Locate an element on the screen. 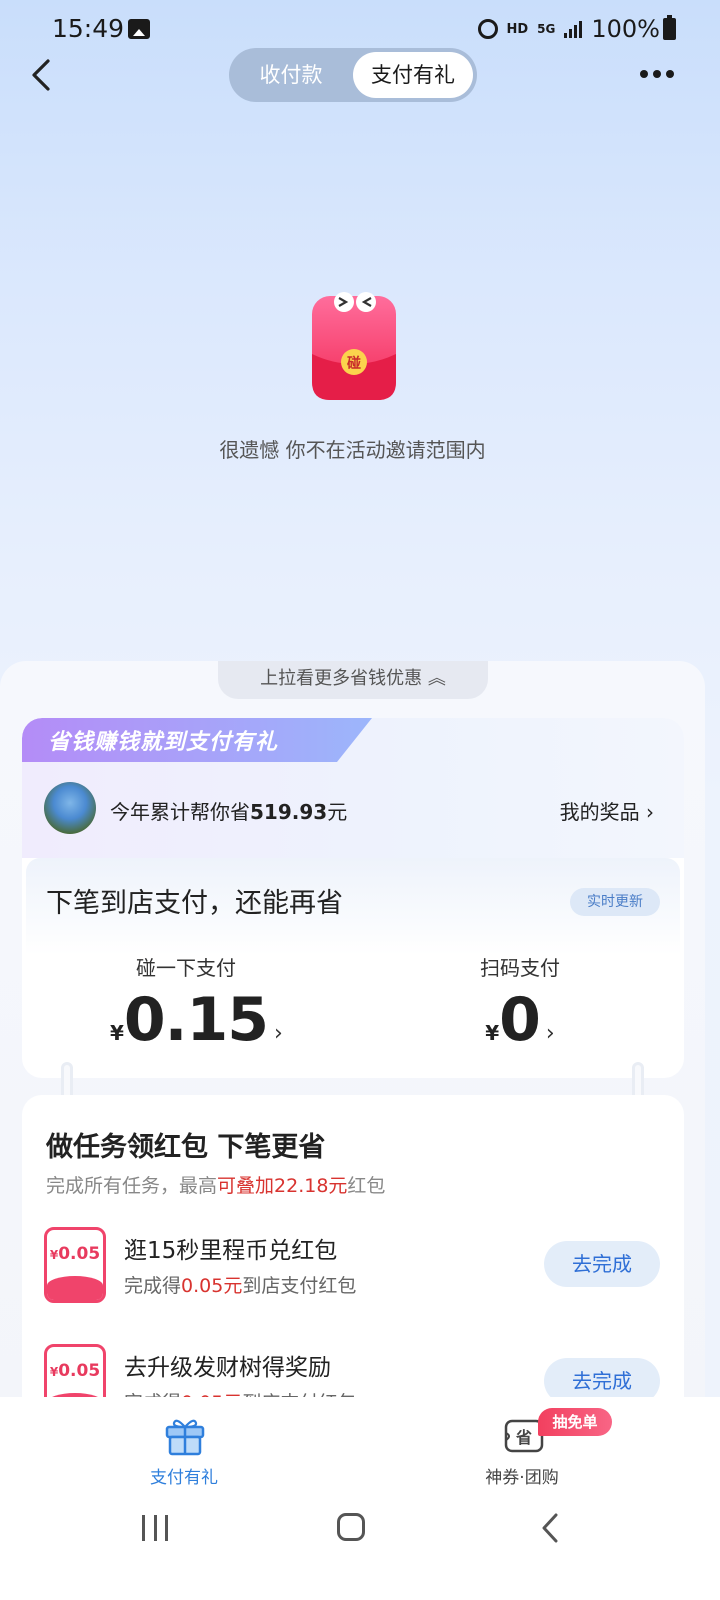  hd-indicator: HD is located at coordinates (517, 29).